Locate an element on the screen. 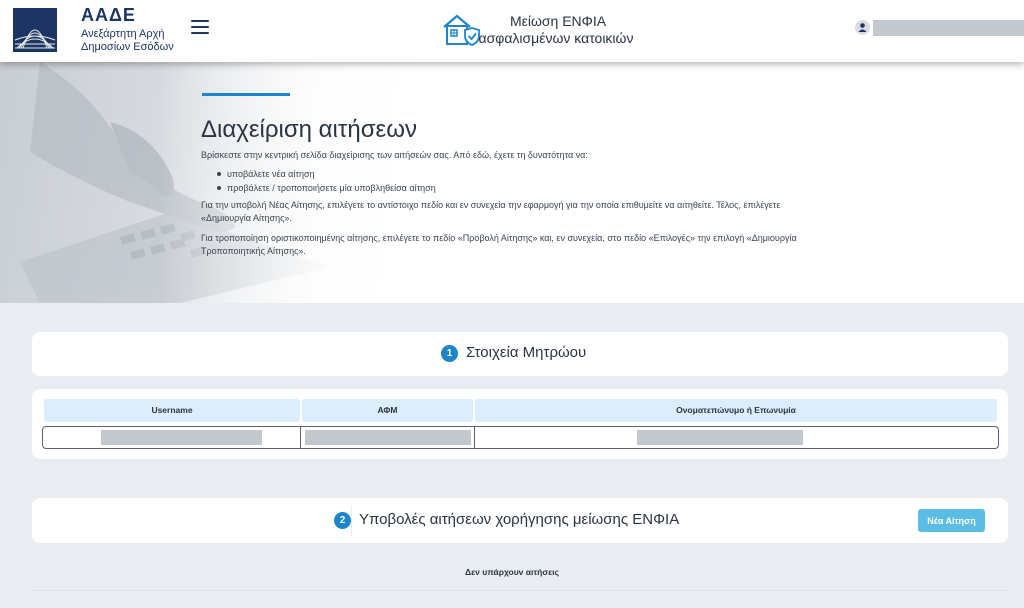 The width and height of the screenshot is (1024, 608). divider is located at coordinates (520, 590).